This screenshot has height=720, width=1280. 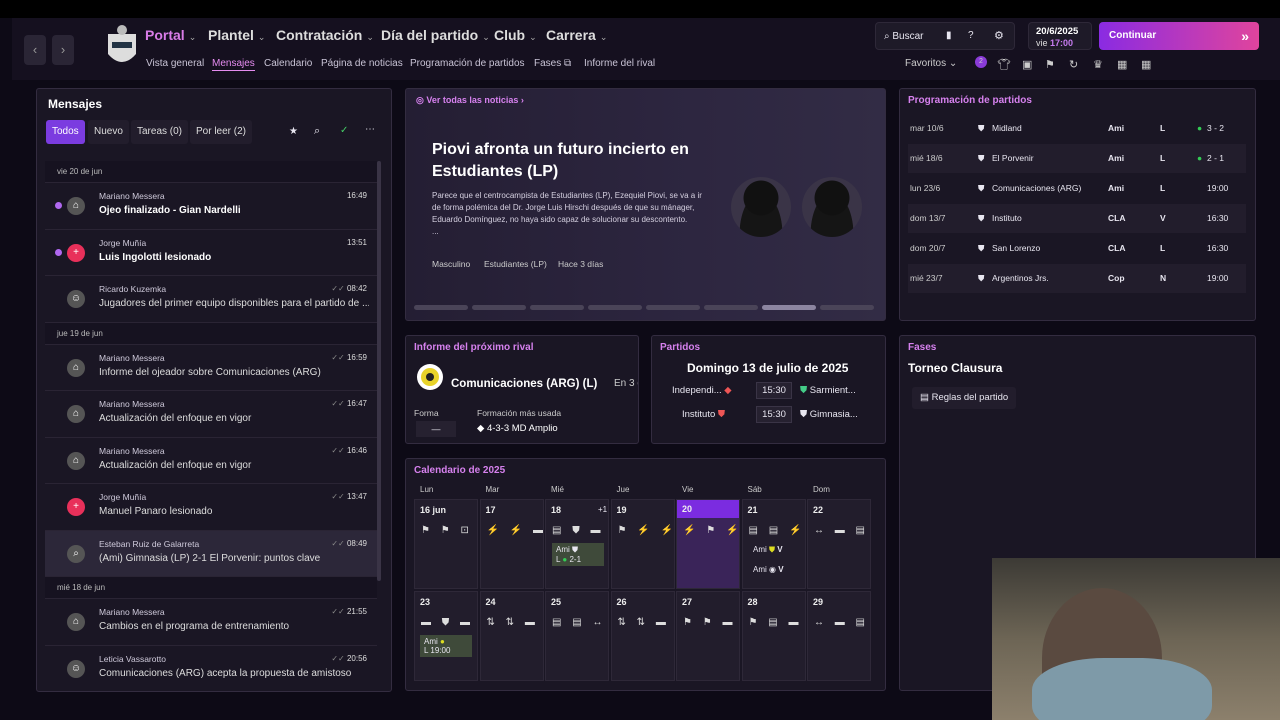 I want to click on calendar-day: 17 ⚡ ⚡ ▬, so click(x=511, y=544).